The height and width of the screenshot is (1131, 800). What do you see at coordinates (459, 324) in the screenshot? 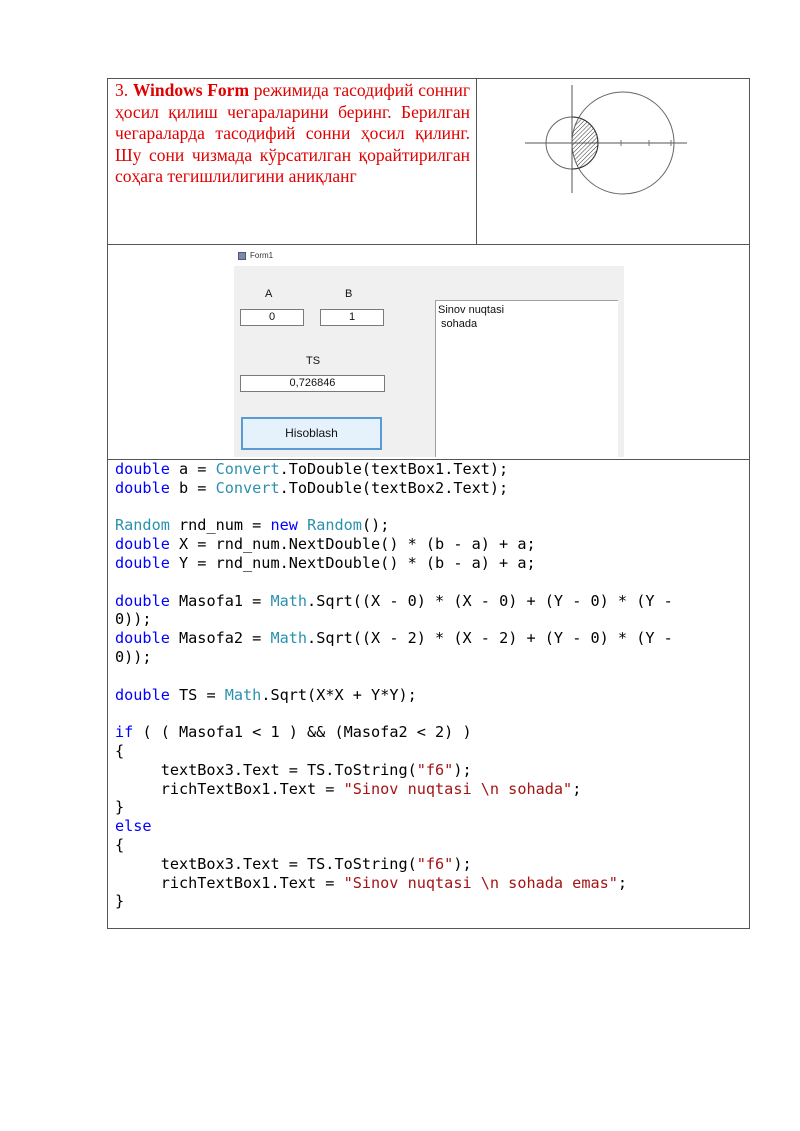
I see `rich-textbox-line-2: sohada` at bounding box center [459, 324].